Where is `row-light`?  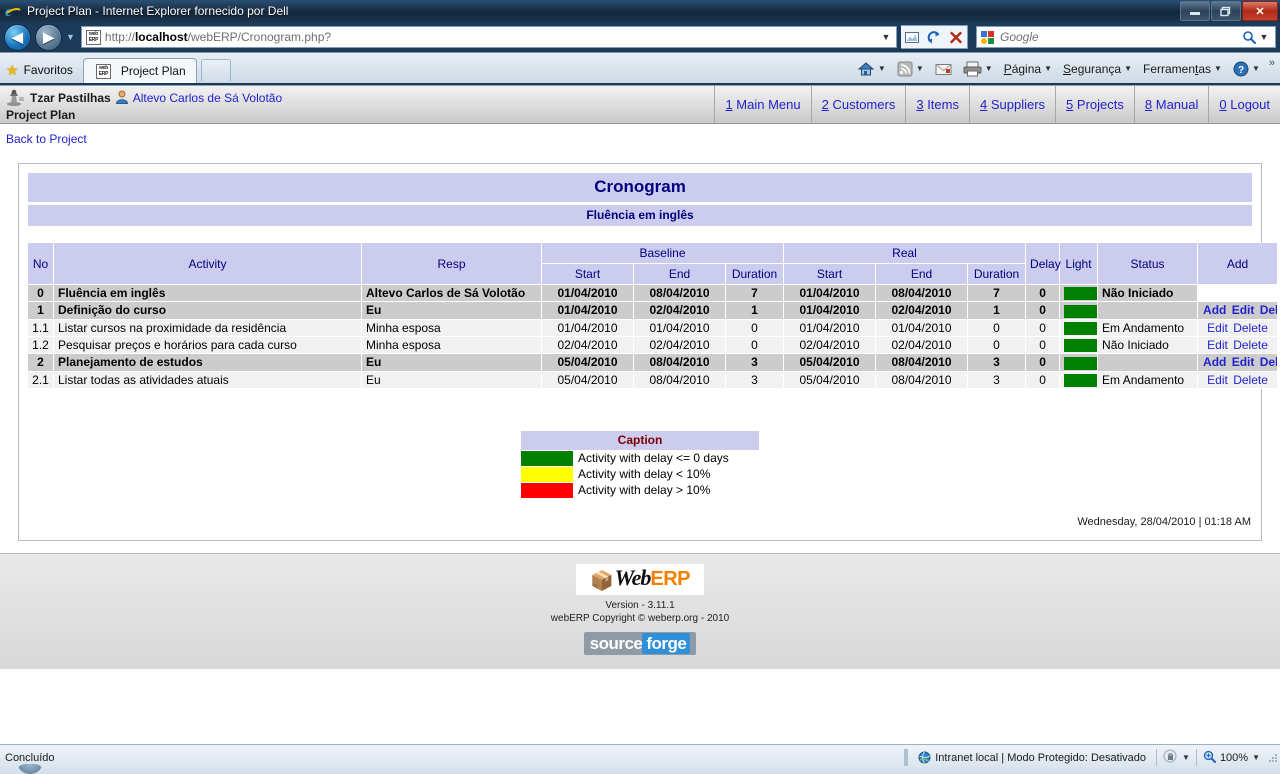
row-light is located at coordinates (1079, 362).